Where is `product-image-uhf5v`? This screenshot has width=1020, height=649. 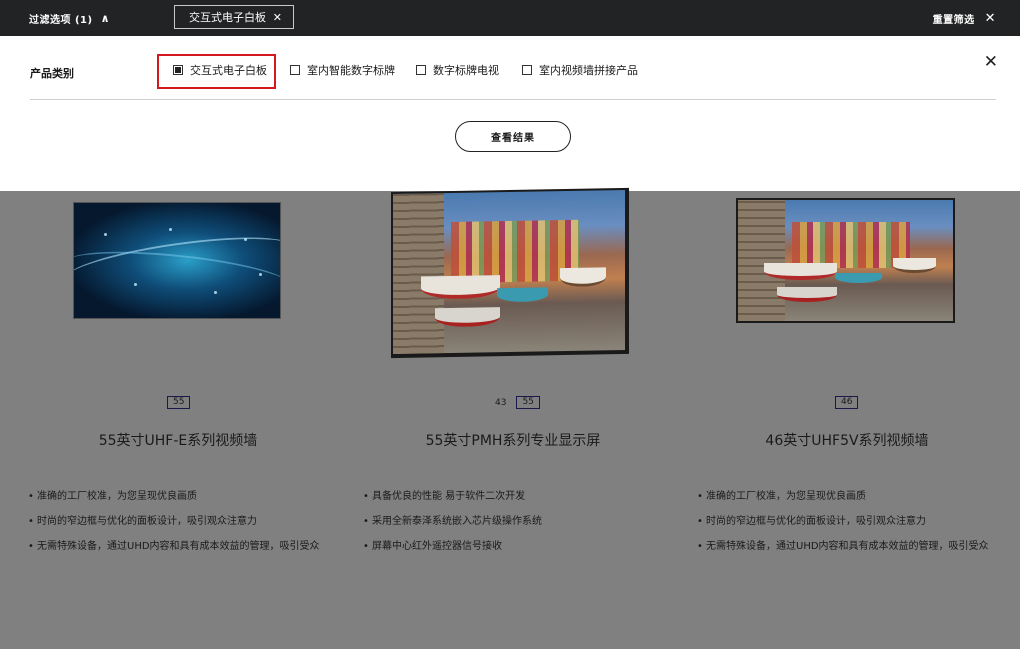 product-image-uhf5v is located at coordinates (845, 260).